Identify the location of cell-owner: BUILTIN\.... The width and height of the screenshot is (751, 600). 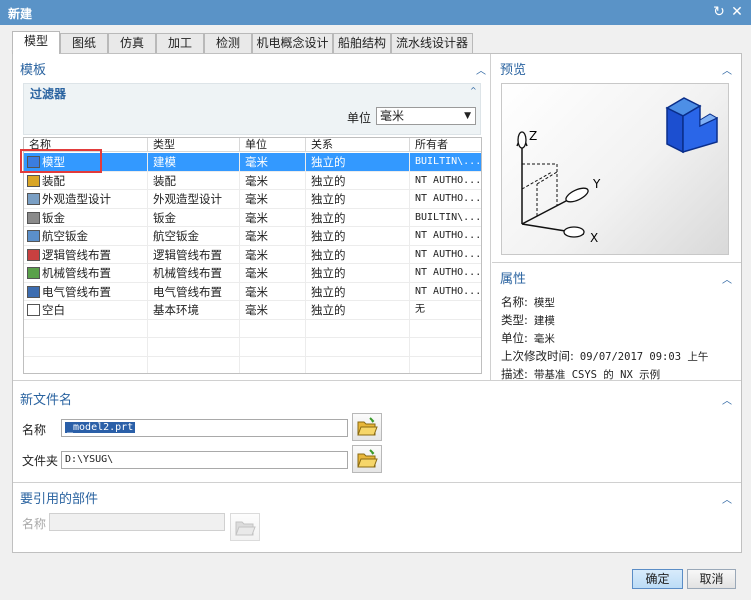
(445, 218).